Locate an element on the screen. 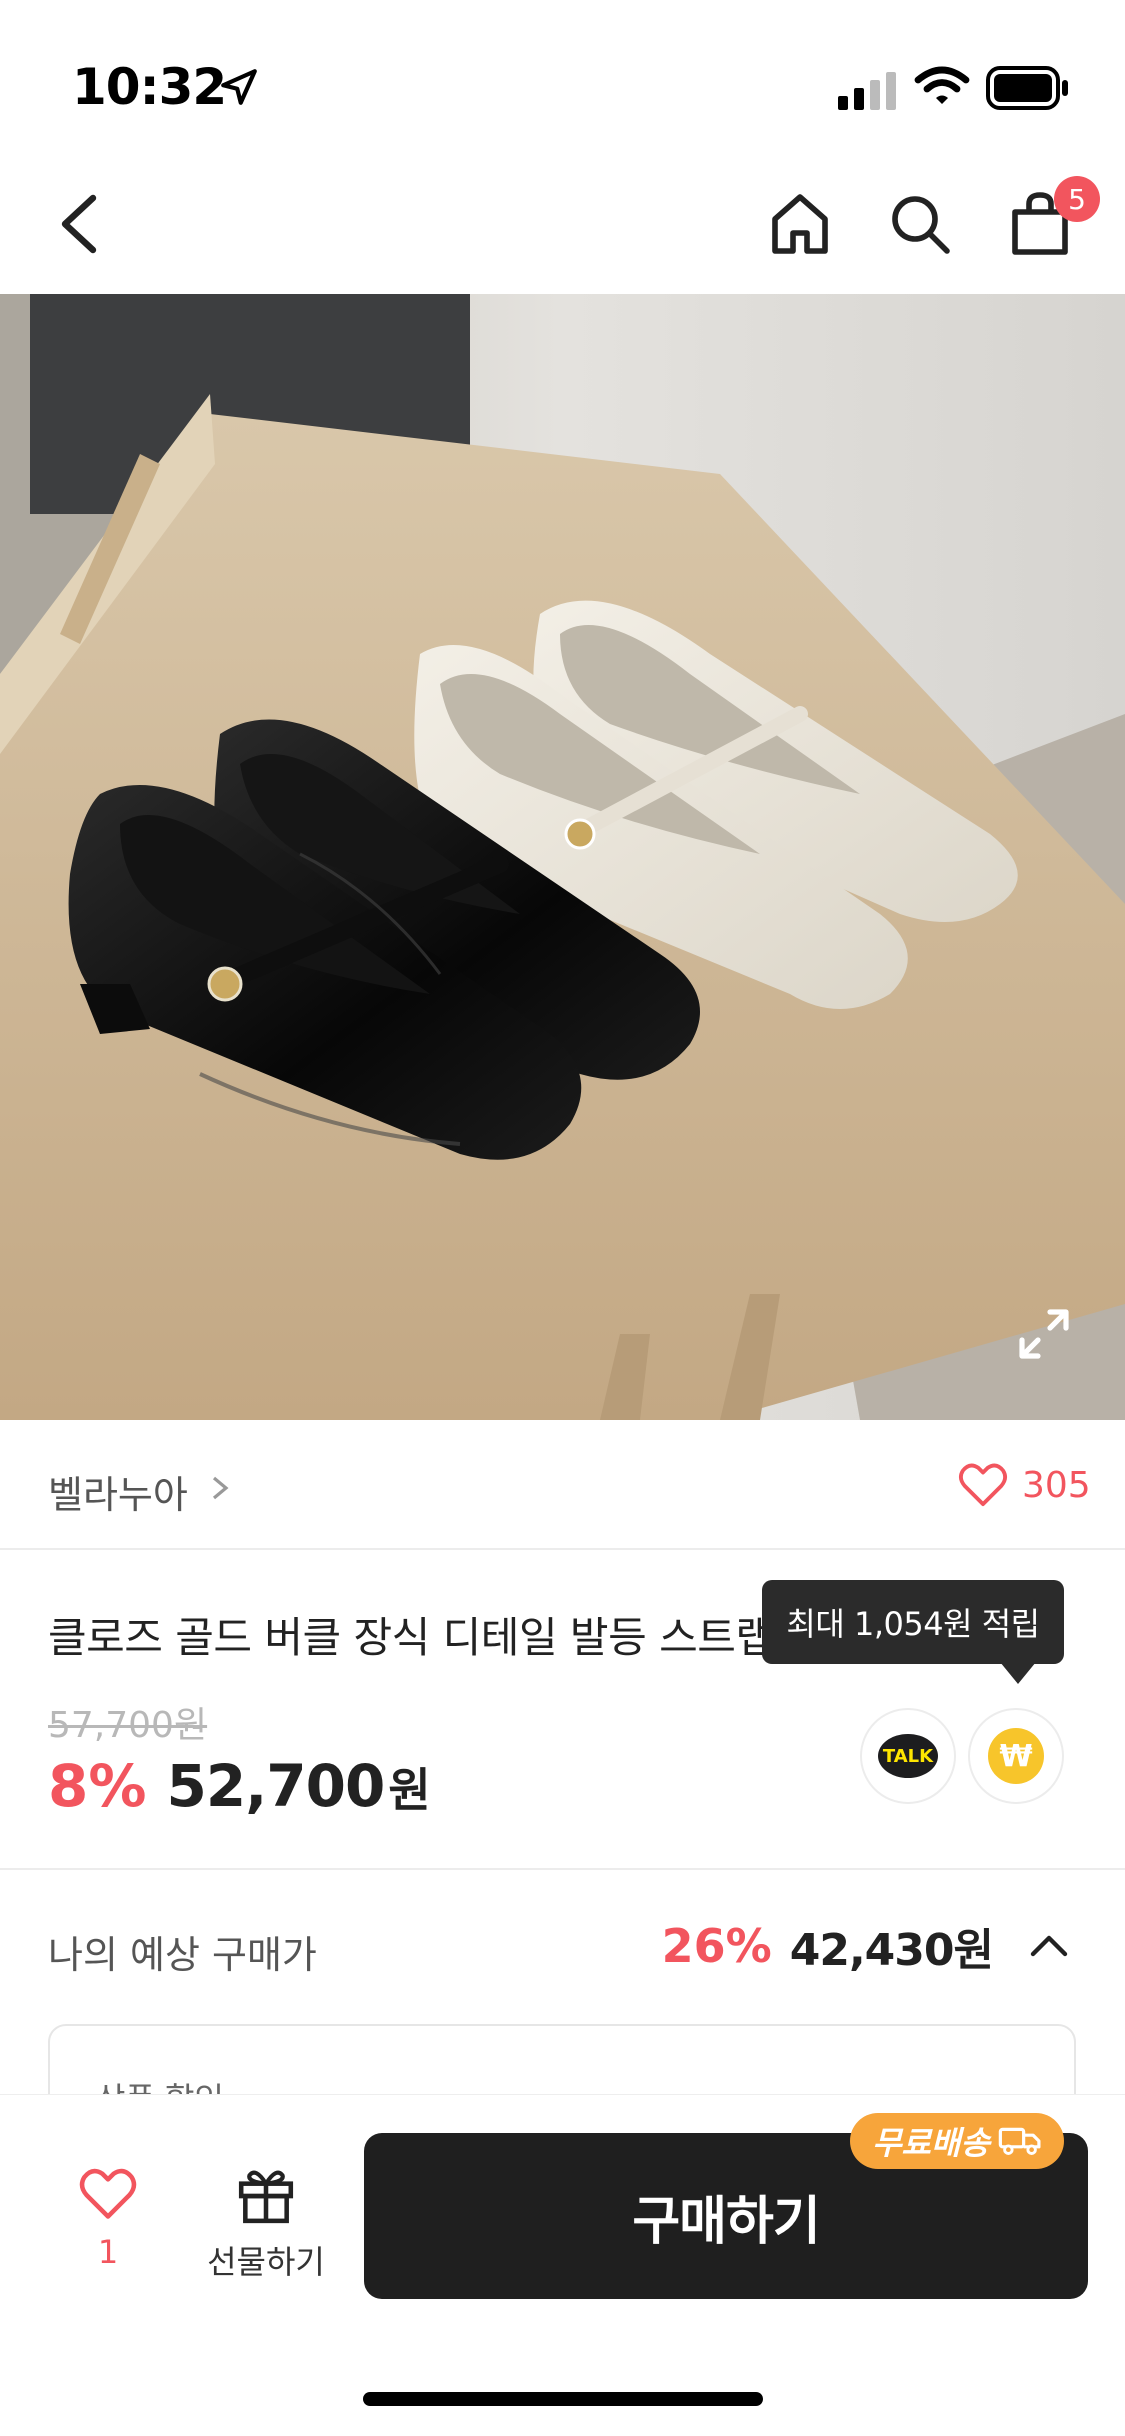 The width and height of the screenshot is (1125, 2436). home-button is located at coordinates (800, 224).